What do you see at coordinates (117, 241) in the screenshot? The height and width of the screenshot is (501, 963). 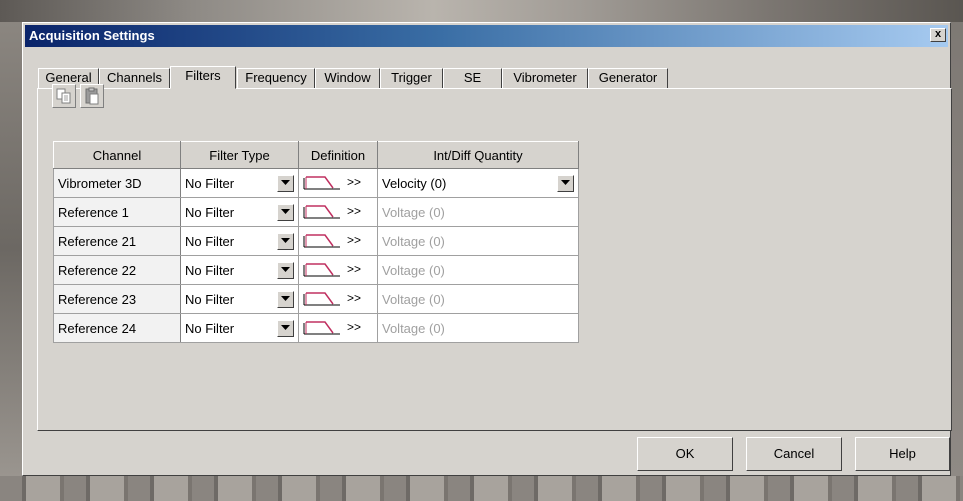 I see `channel-cell: Reference 21` at bounding box center [117, 241].